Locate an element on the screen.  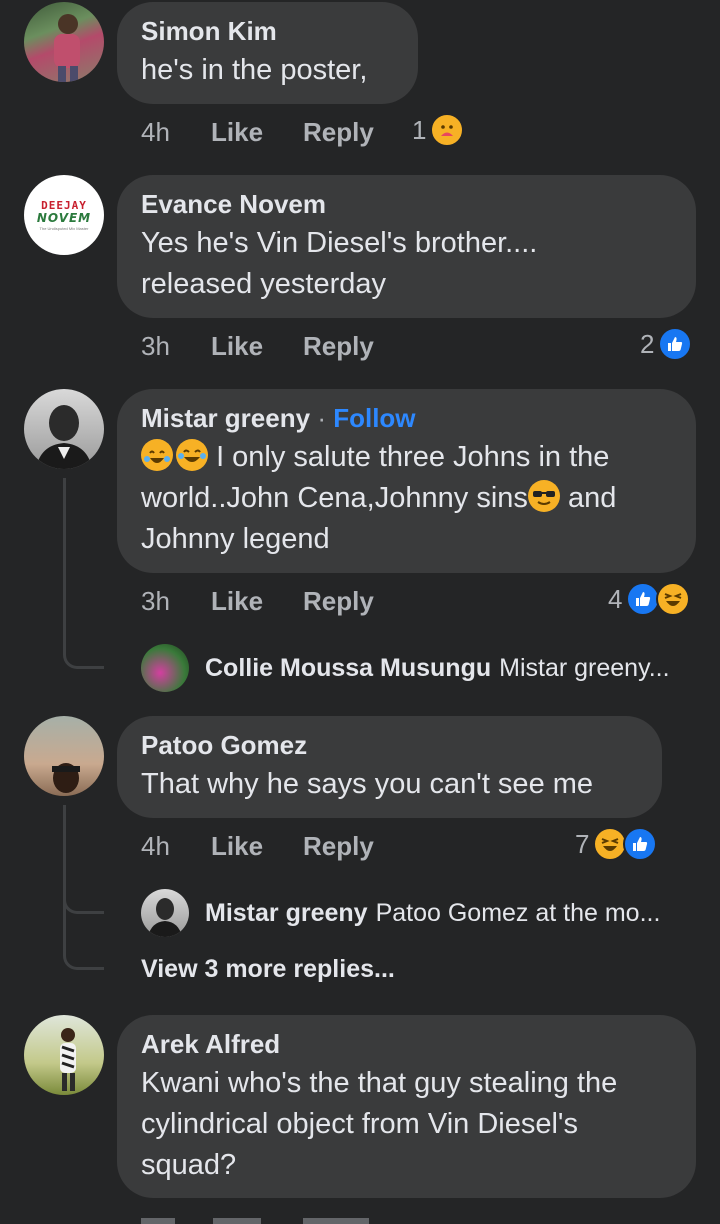
comment-bubble: Simon Kim he's in the poster, is located at coordinates (267, 53).